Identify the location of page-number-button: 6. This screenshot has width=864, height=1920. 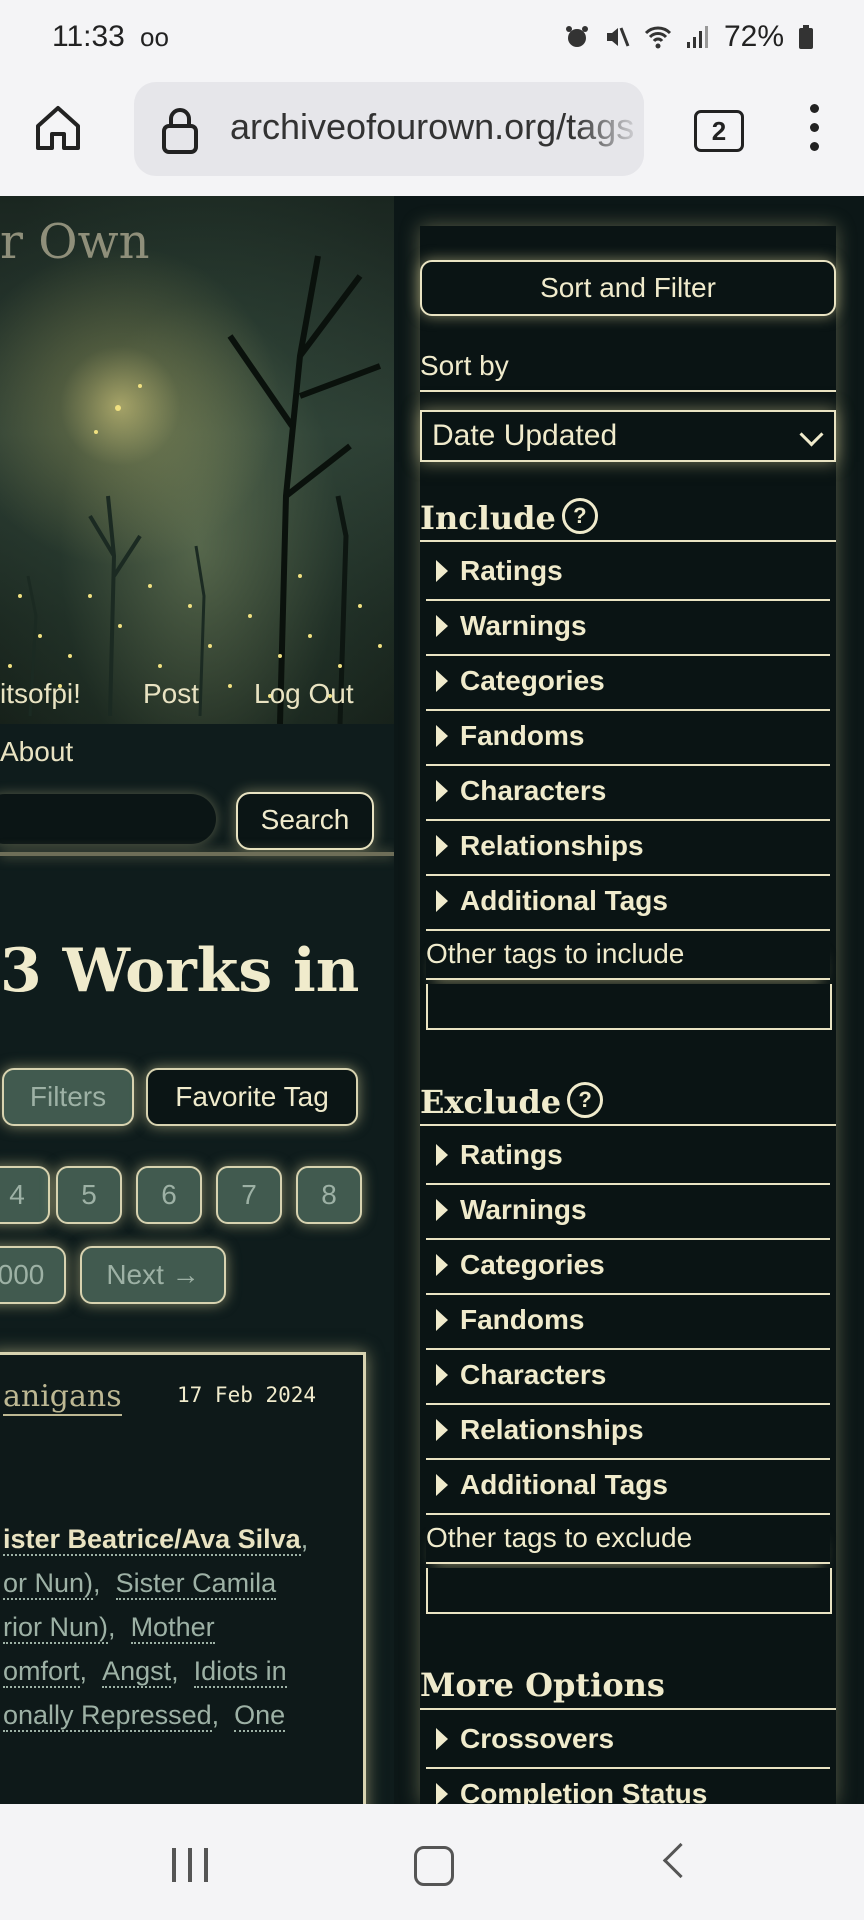
(169, 1195).